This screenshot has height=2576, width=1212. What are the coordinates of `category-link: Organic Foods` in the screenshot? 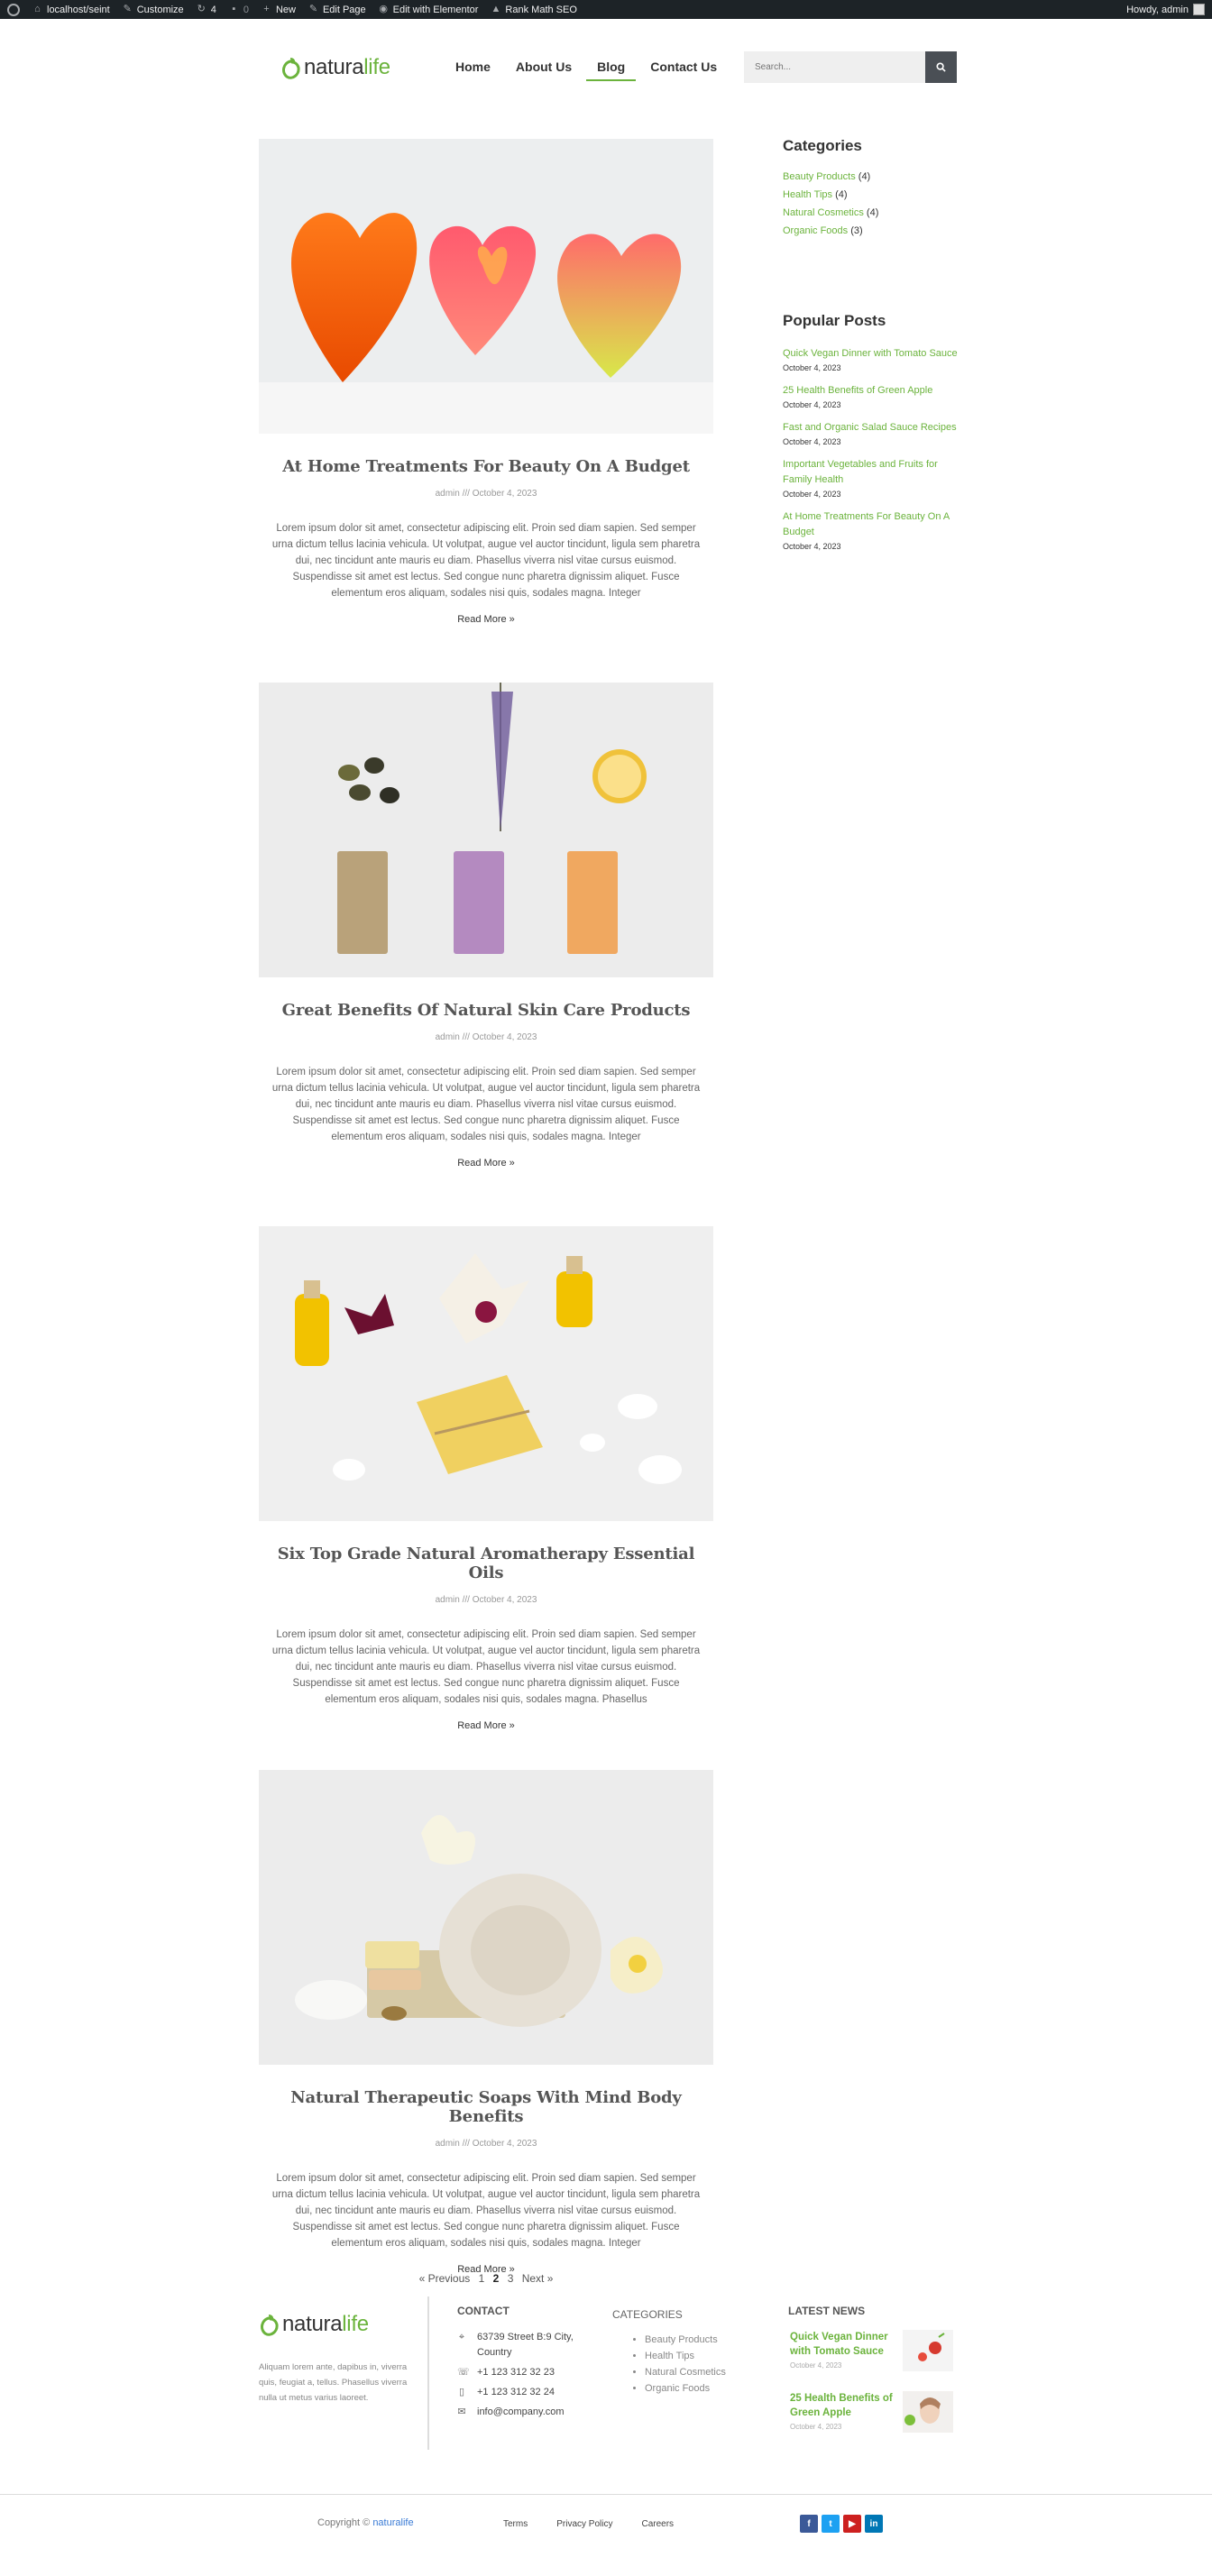 It's located at (816, 230).